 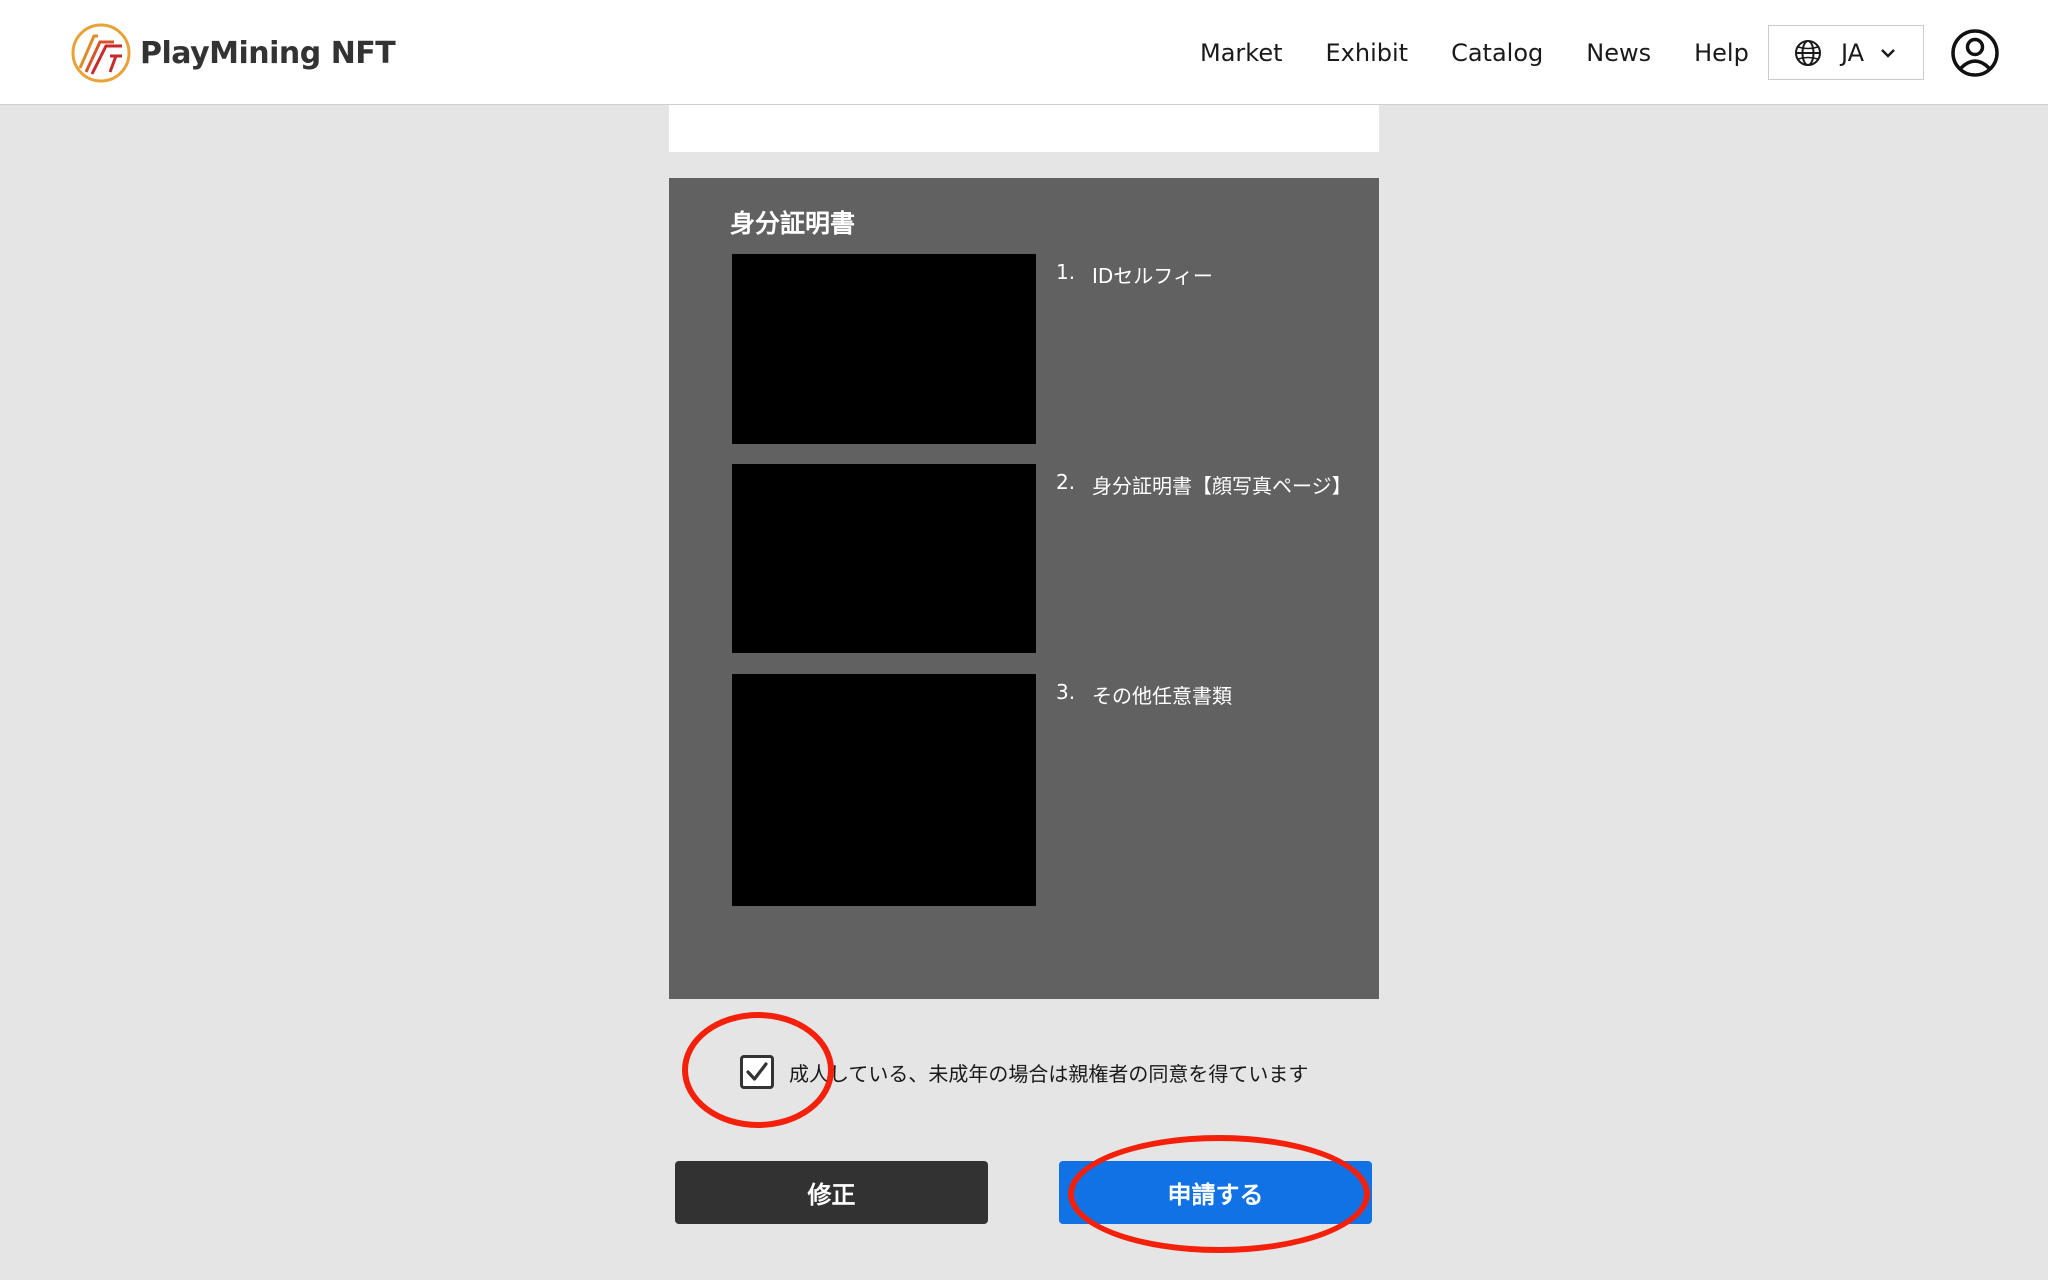 I want to click on document-number: 3., so click(x=1066, y=692).